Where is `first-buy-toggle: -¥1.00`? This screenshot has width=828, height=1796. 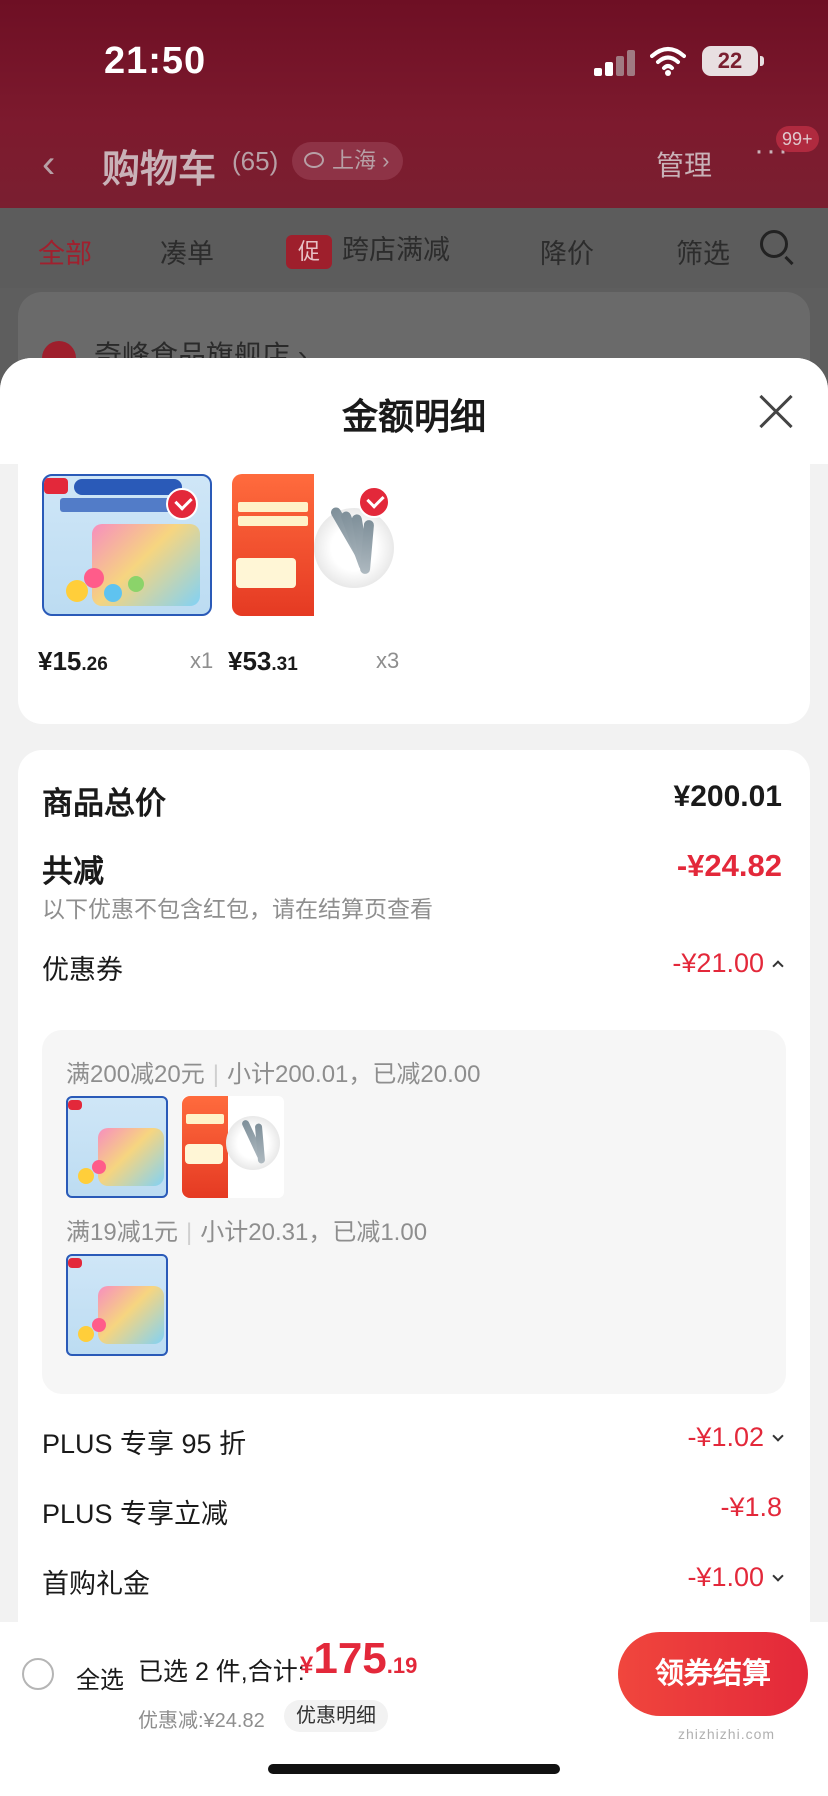 first-buy-toggle: -¥1.00 is located at coordinates (735, 1577).